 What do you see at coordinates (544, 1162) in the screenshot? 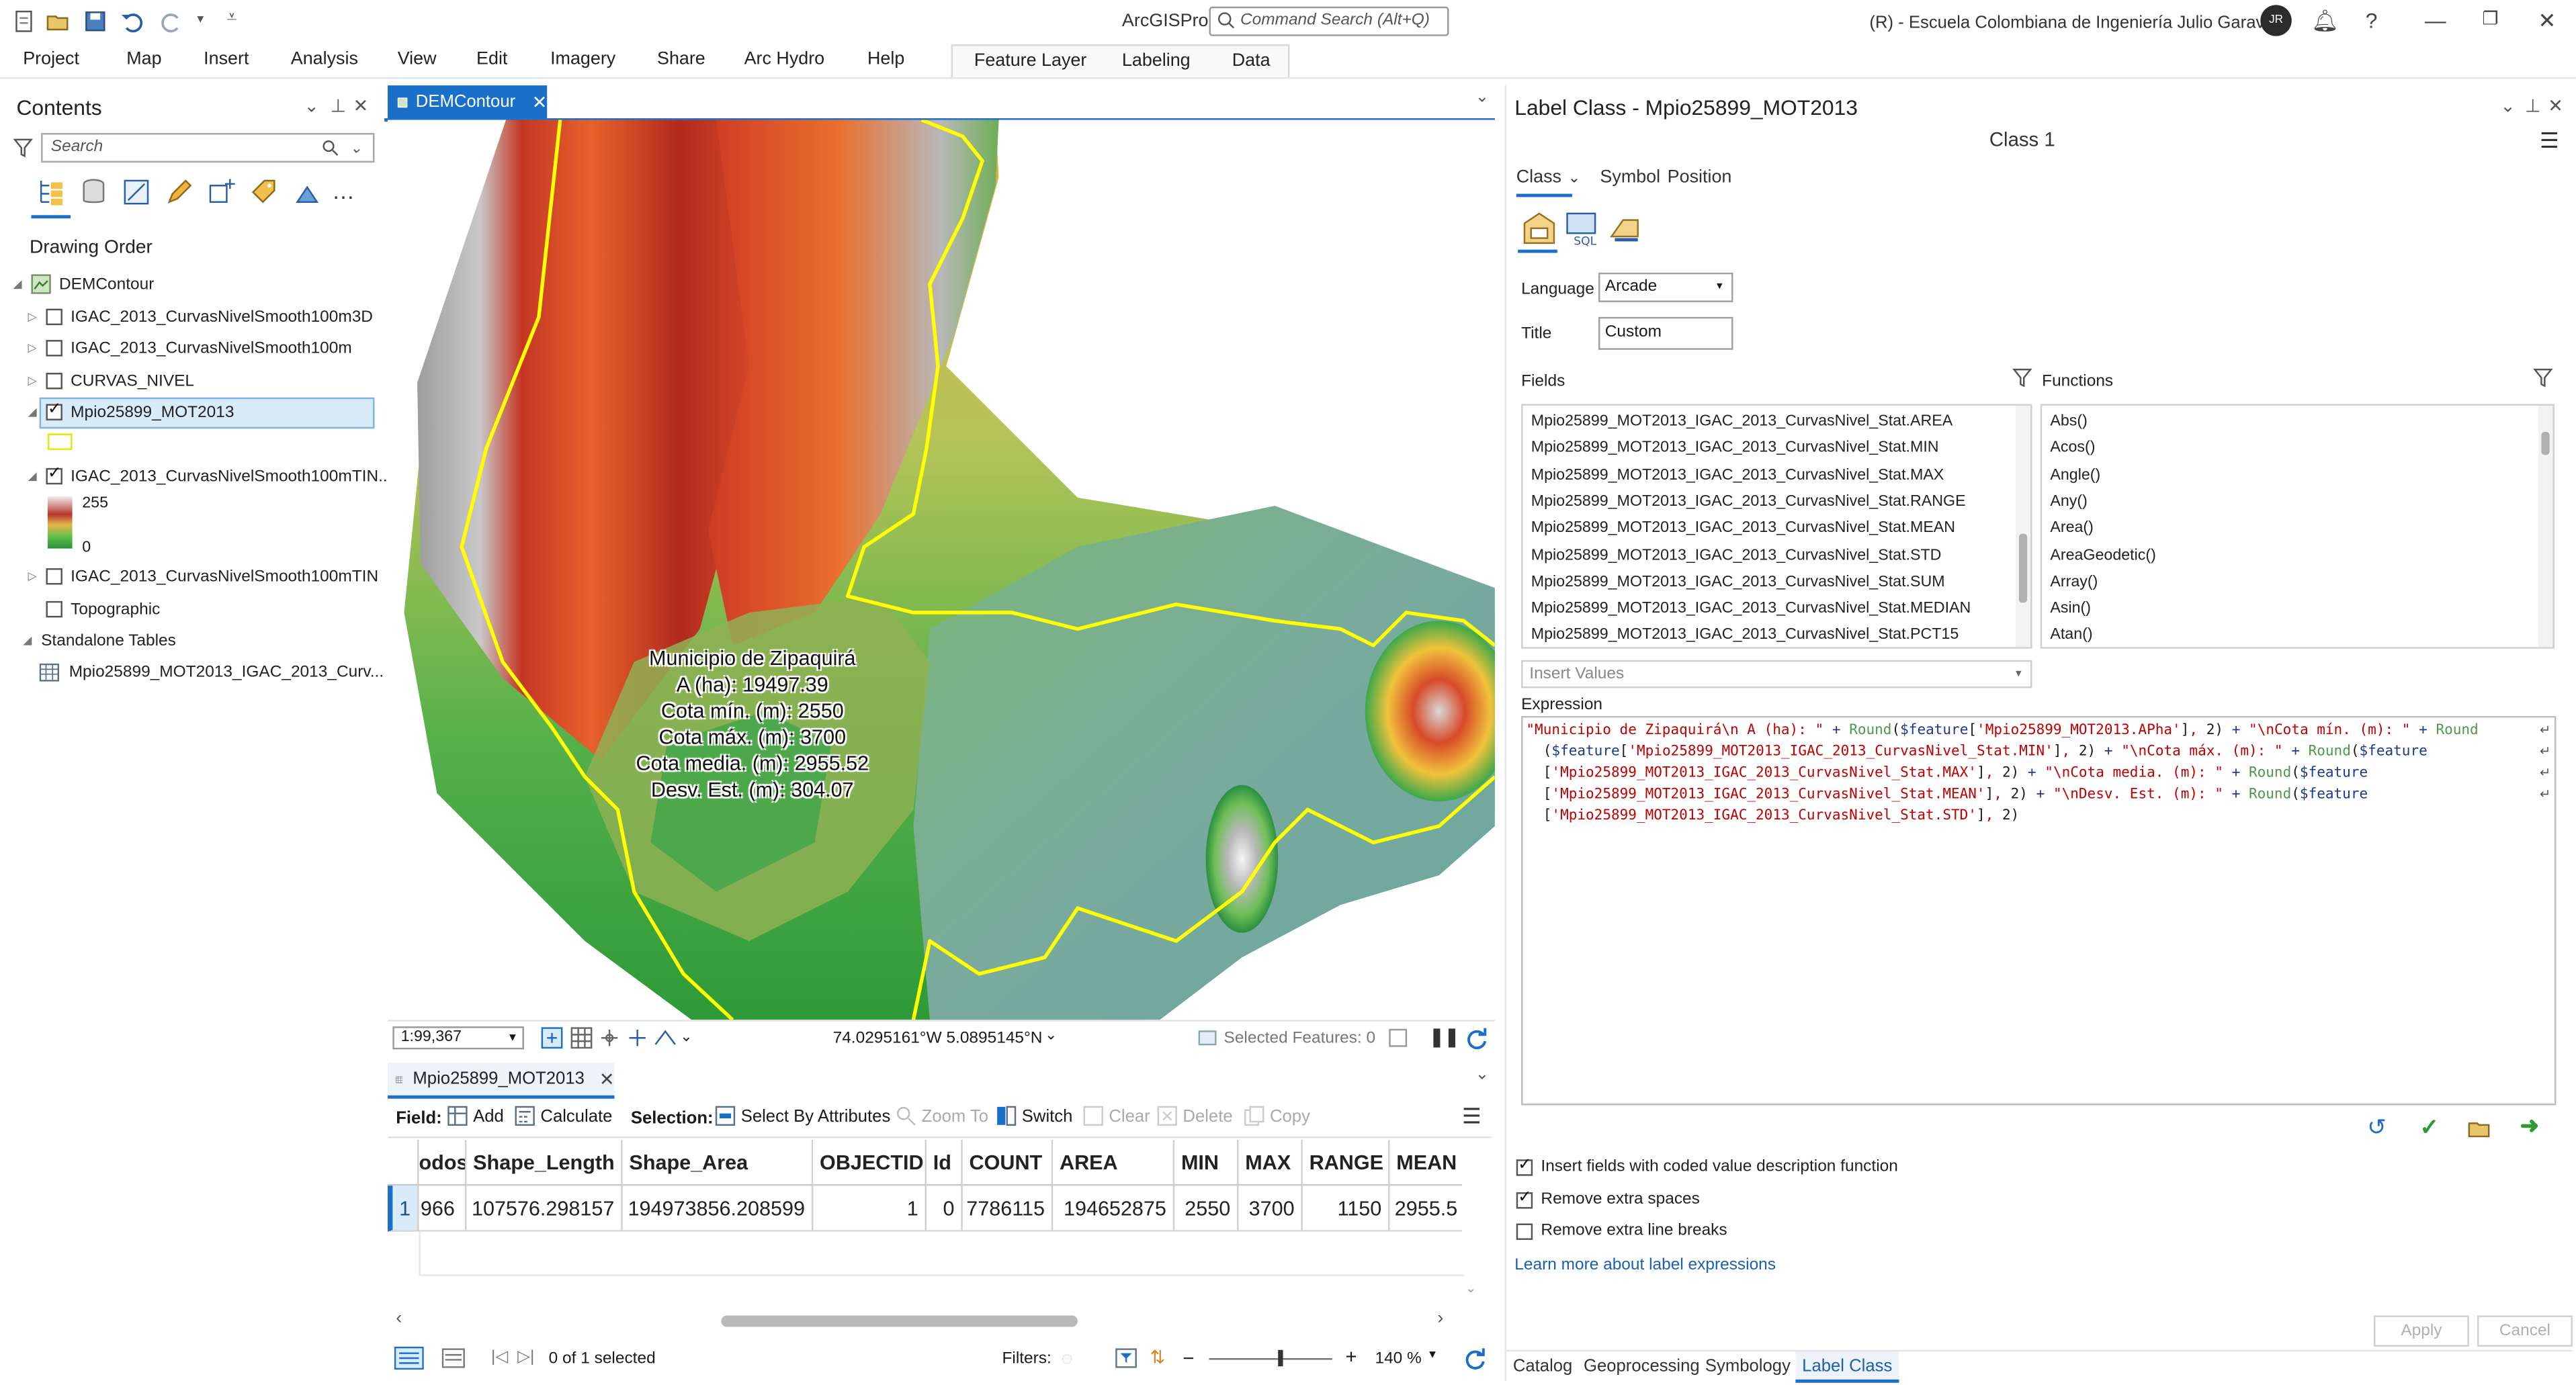
I see `column-header: Shape_Length` at bounding box center [544, 1162].